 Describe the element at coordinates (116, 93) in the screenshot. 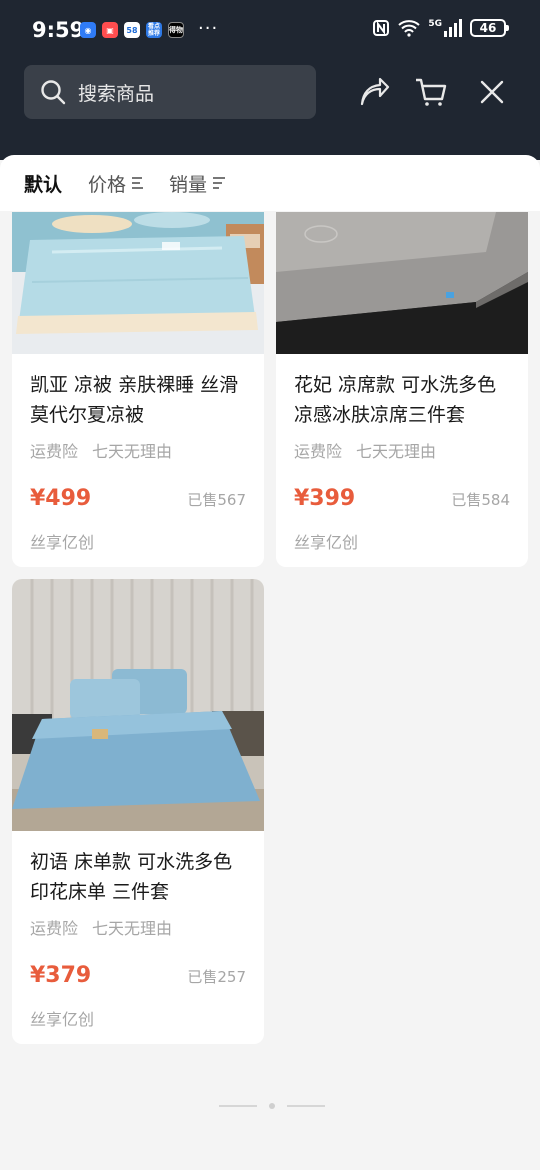

I see `search-placeholder: 搜索商品` at that location.